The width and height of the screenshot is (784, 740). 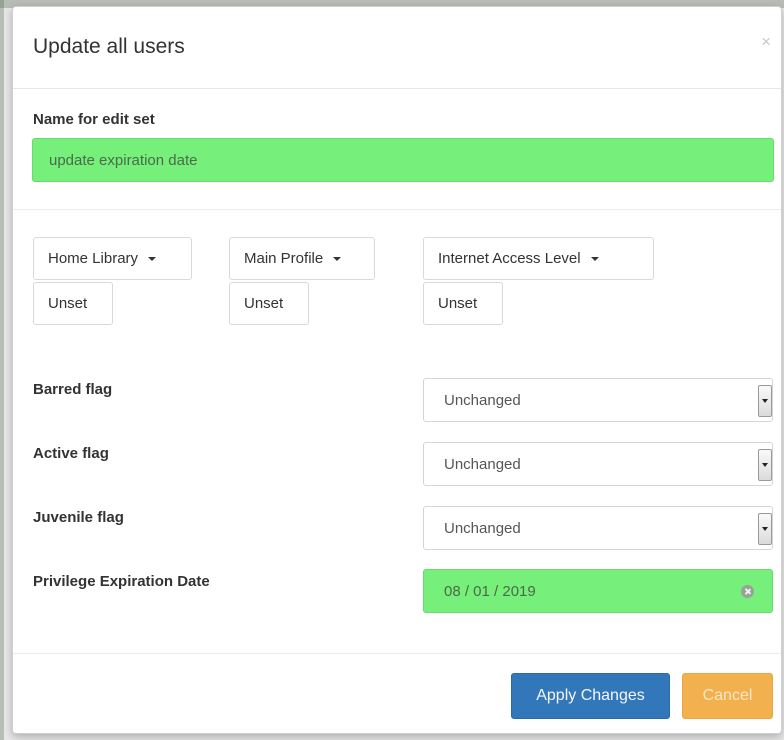 I want to click on internet-access-level-dropdown-label: Internet Access Level, so click(x=509, y=258).